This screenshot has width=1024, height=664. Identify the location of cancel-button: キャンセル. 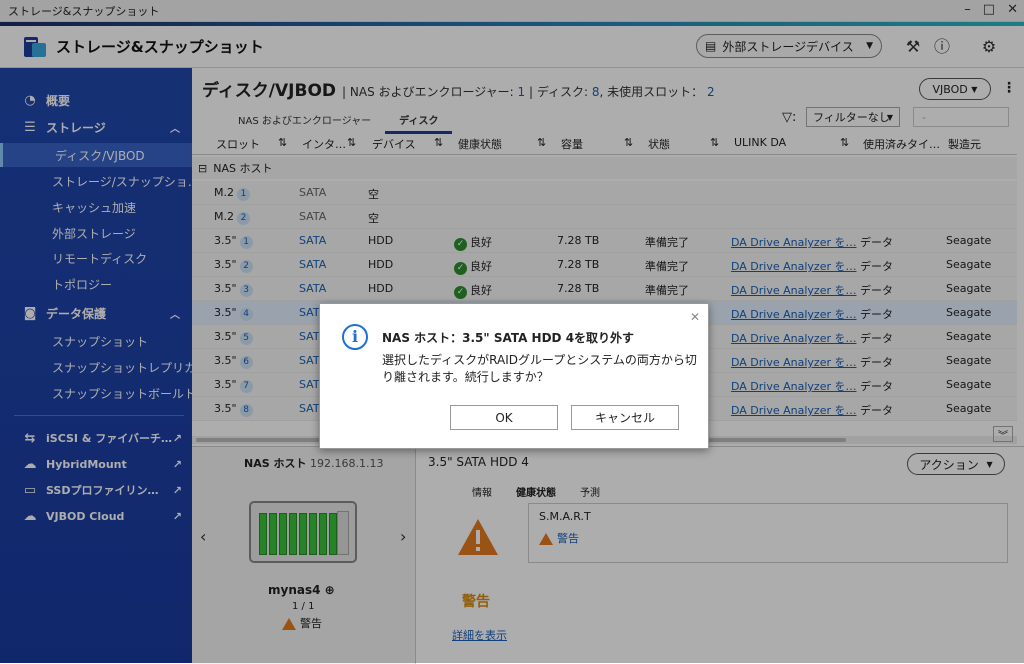
(625, 417).